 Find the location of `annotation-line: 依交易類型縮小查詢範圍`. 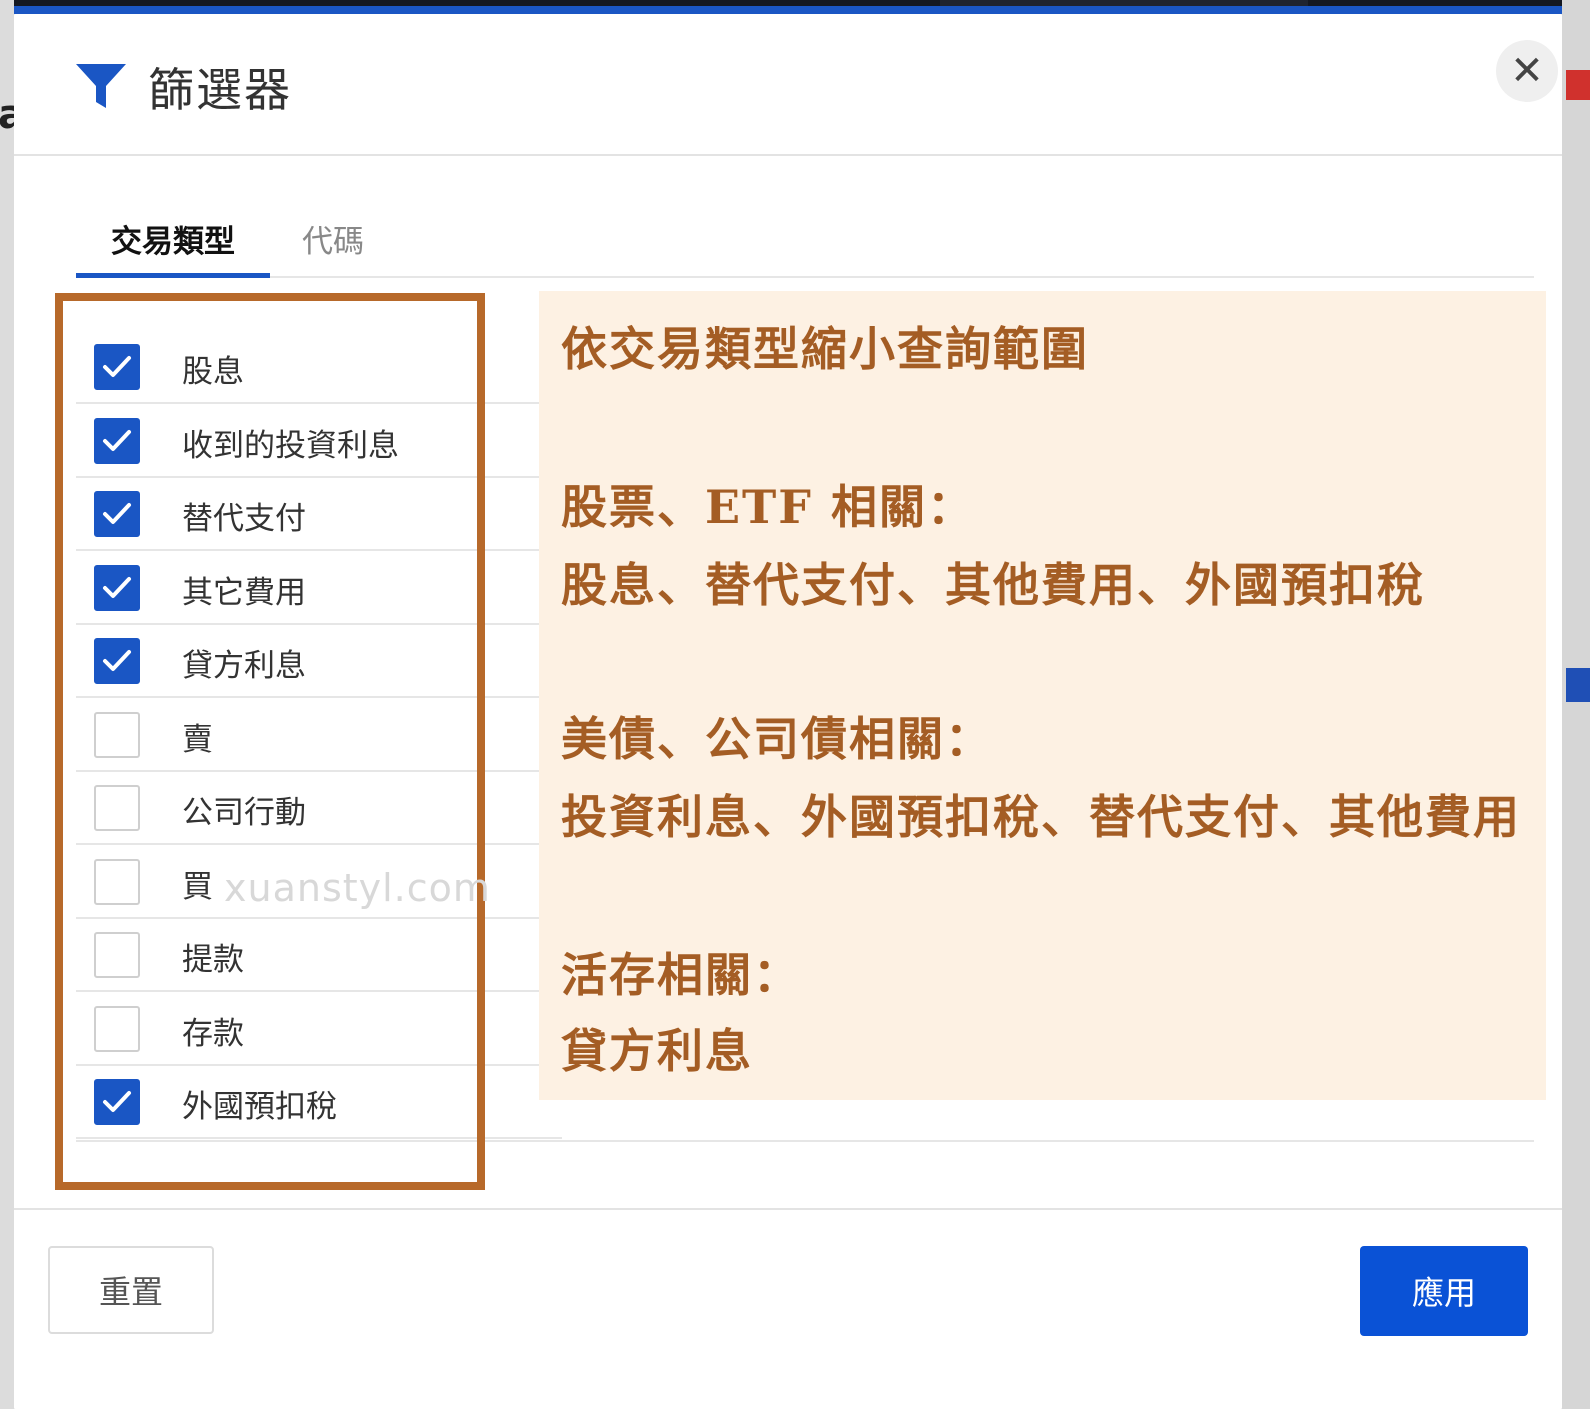

annotation-line: 依交易類型縮小查詢範圍 is located at coordinates (825, 349).